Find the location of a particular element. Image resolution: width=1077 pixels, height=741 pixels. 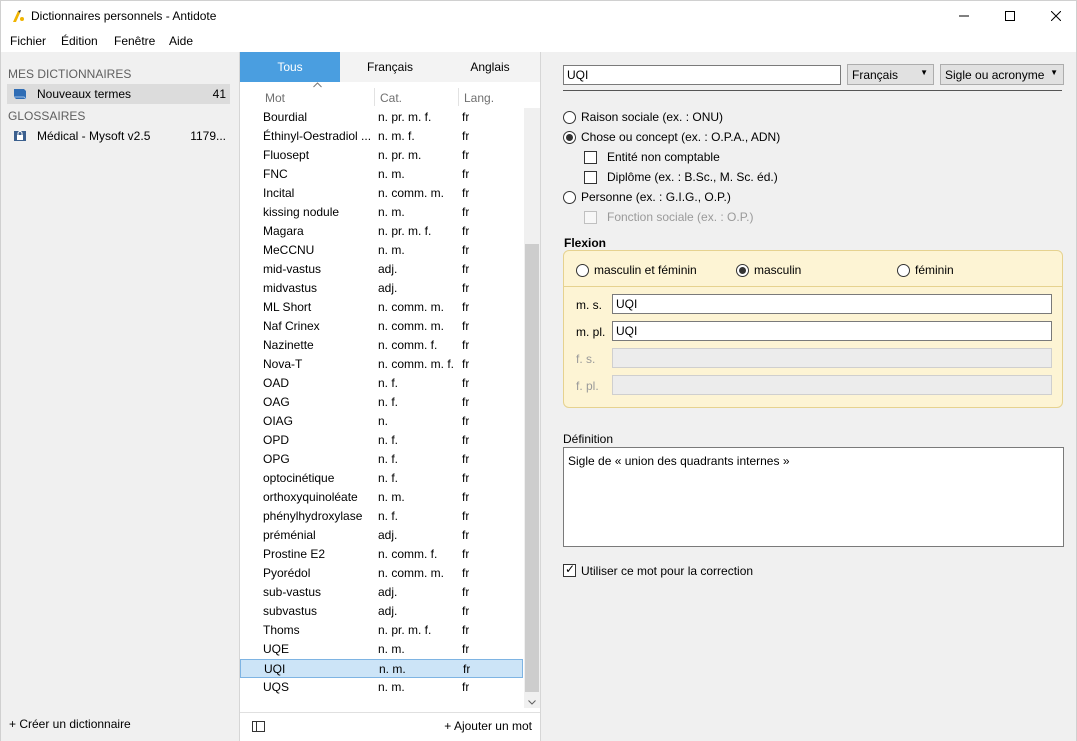

word-list-footer: + Ajouter un mot is located at coordinates (390, 726).